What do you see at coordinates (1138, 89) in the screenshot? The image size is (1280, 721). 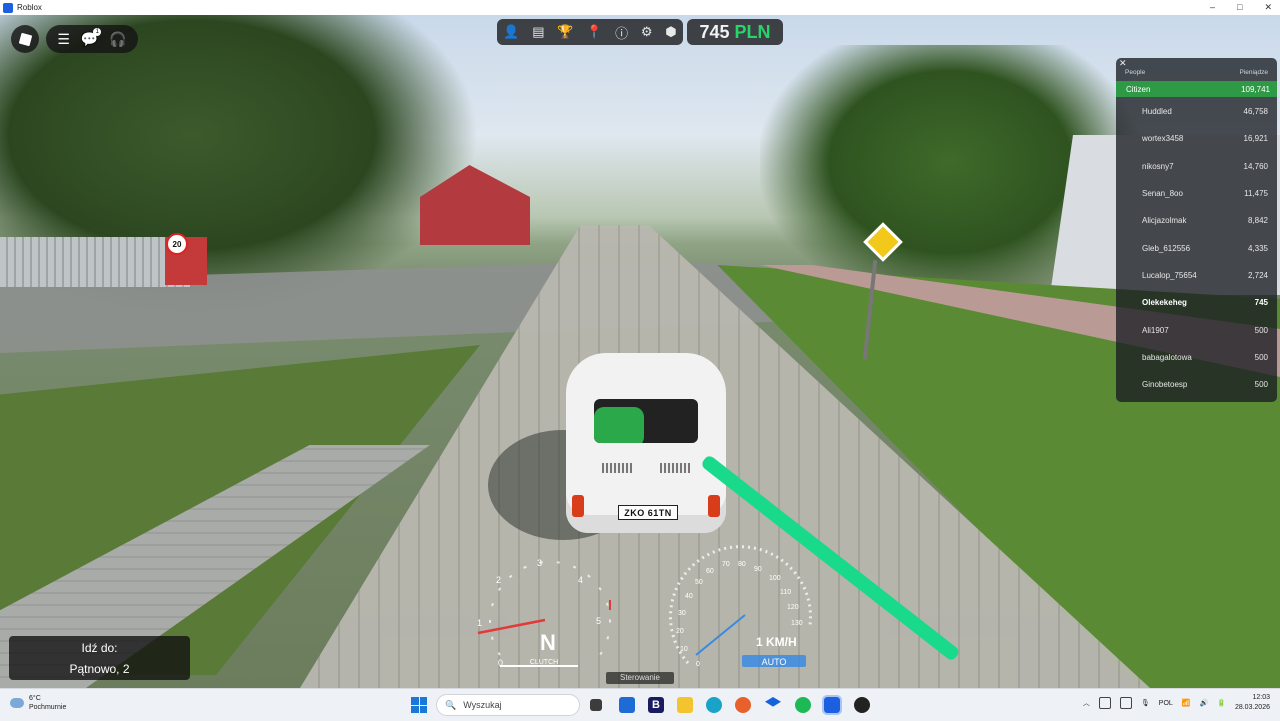 I see `team-name: Citizen` at bounding box center [1138, 89].